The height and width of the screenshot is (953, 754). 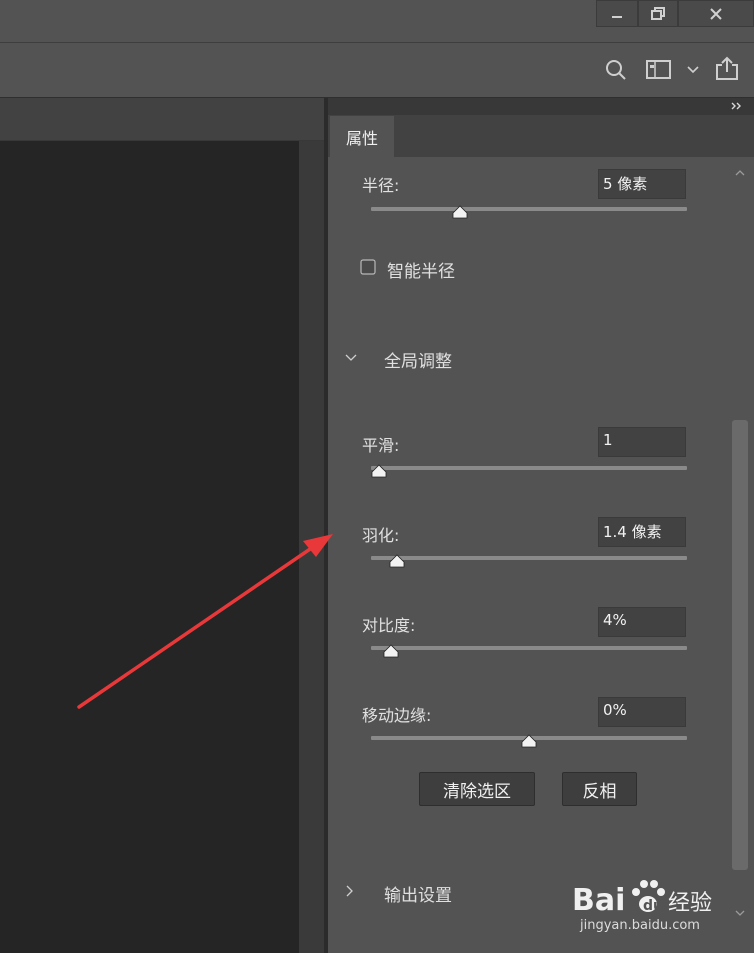 I want to click on search-icon, so click(x=616, y=70).